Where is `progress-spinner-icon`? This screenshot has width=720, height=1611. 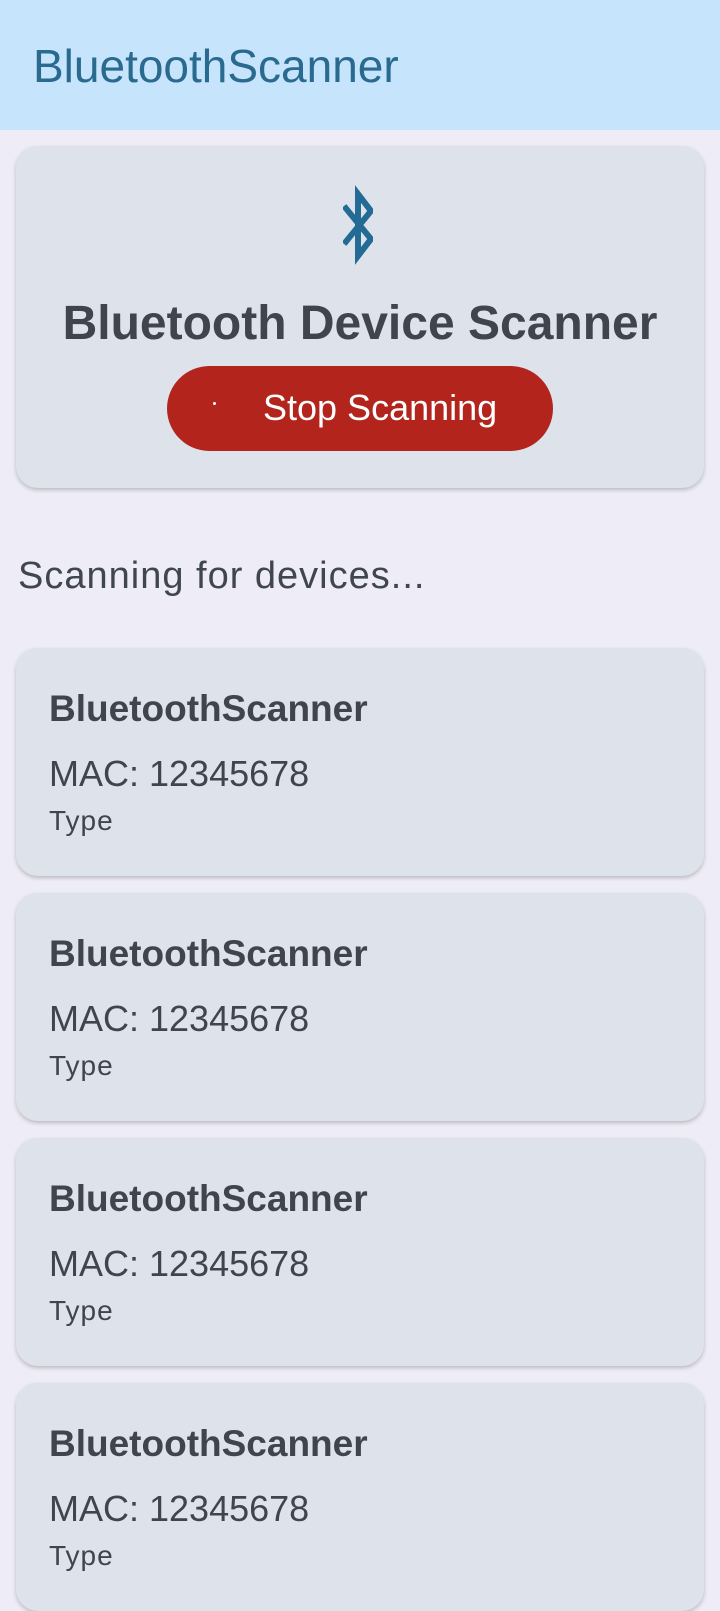 progress-spinner-icon is located at coordinates (214, 403).